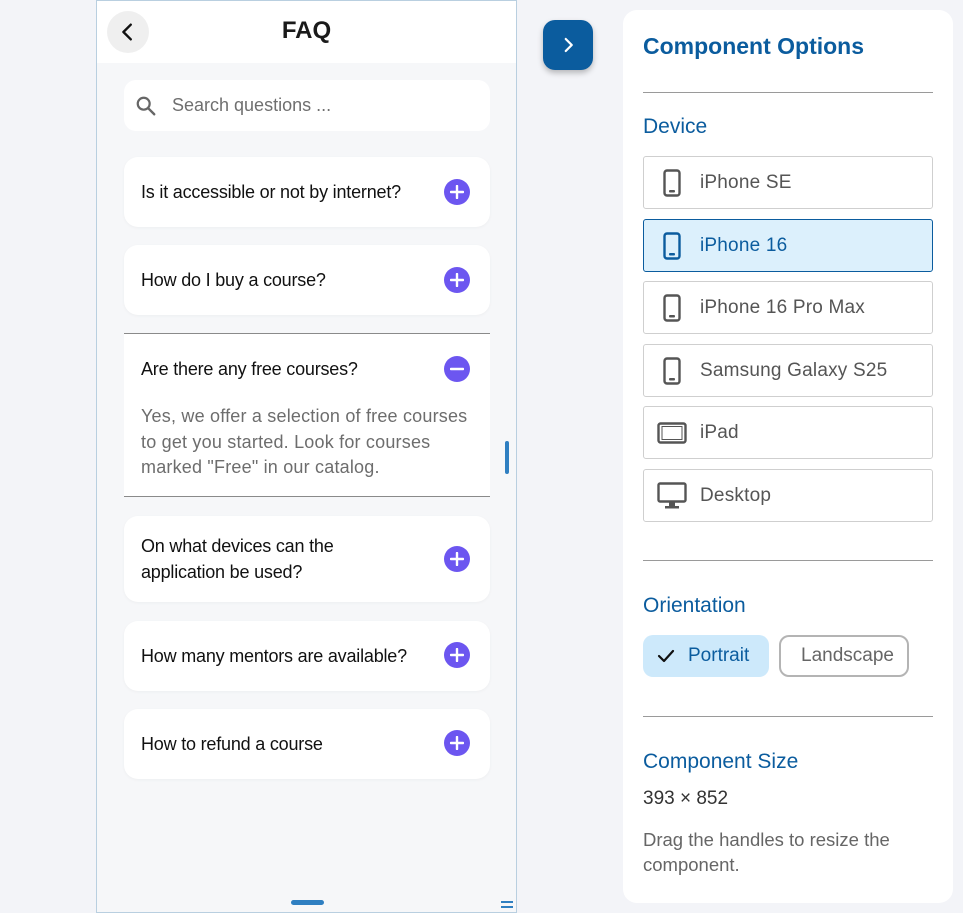  I want to click on resize-handle-corner, so click(507, 904).